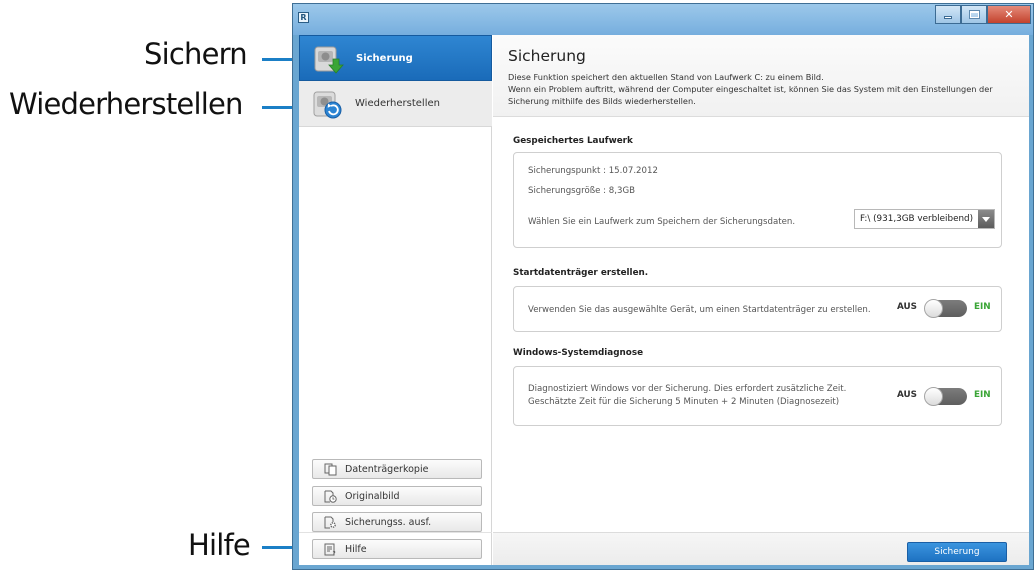  I want to click on original-image-label: Originalbild, so click(372, 496).